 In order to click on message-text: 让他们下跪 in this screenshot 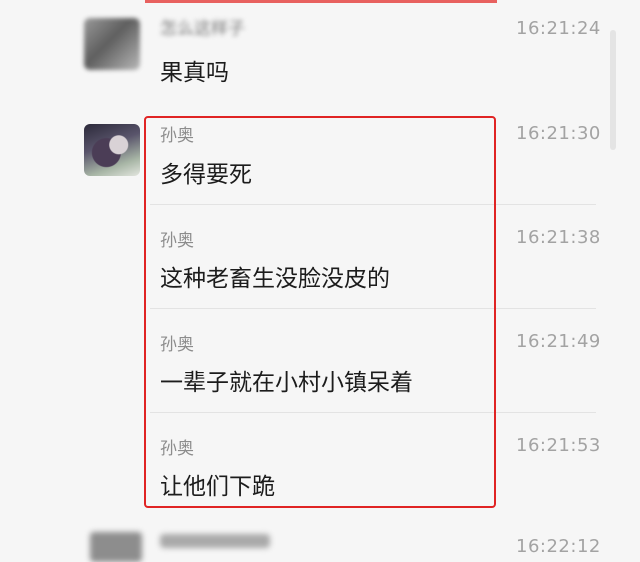, I will do `click(217, 487)`.